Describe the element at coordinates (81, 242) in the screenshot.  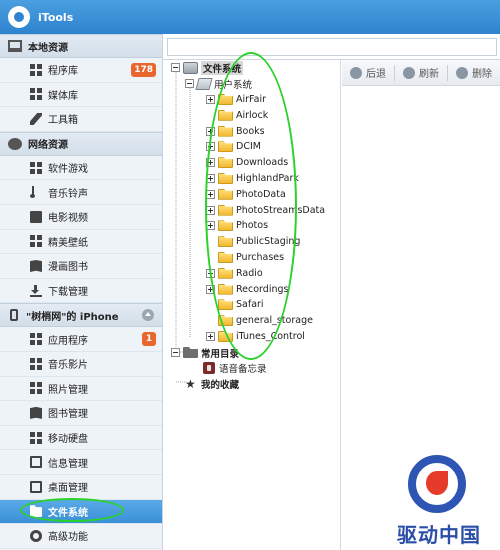
I see `sidebar-item-wallpapers: 精美壁纸` at that location.